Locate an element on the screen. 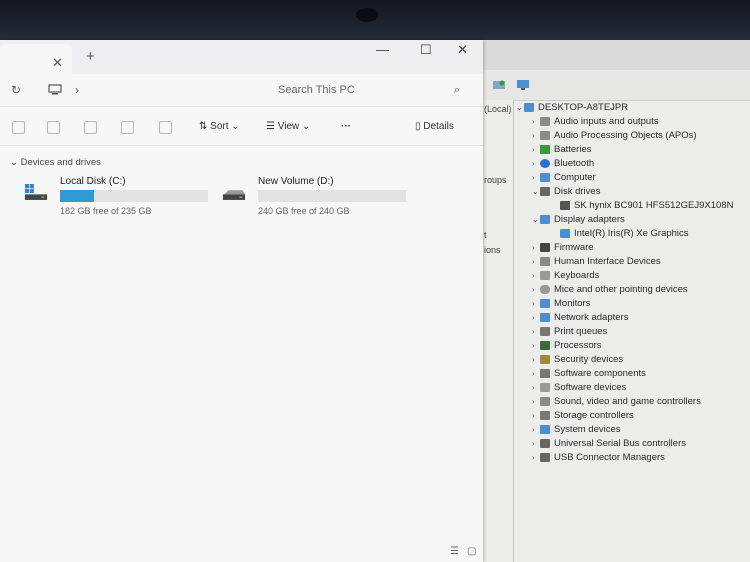 The image size is (750, 562). search-icon: ⌕ is located at coordinates (457, 90).